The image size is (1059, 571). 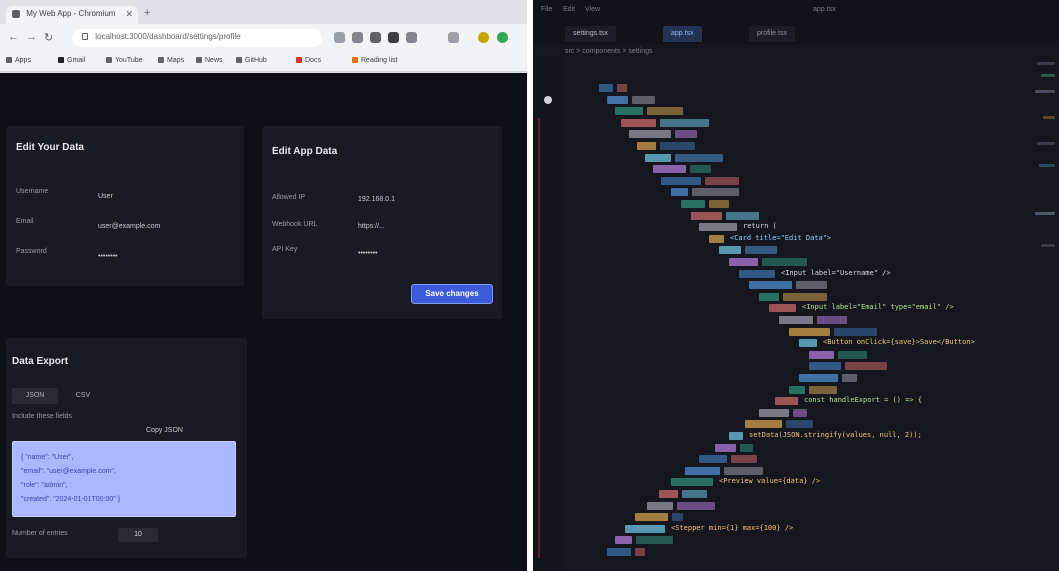 What do you see at coordinates (171, 60) in the screenshot?
I see `bookmark-item: Maps` at bounding box center [171, 60].